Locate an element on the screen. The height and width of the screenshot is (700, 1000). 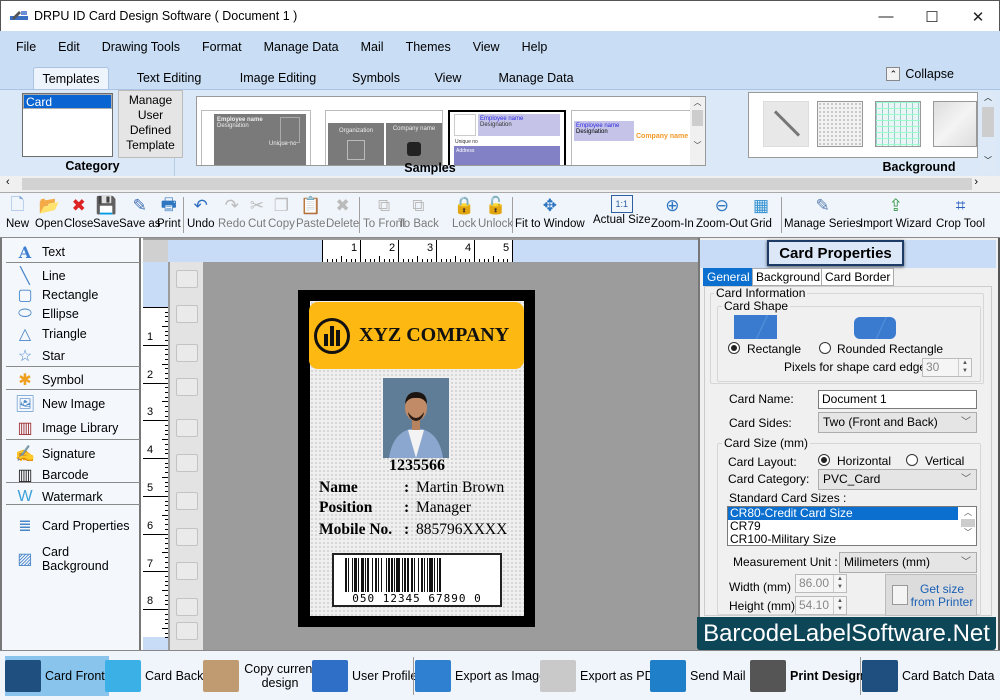
horizontal-radio is located at coordinates (824, 460).